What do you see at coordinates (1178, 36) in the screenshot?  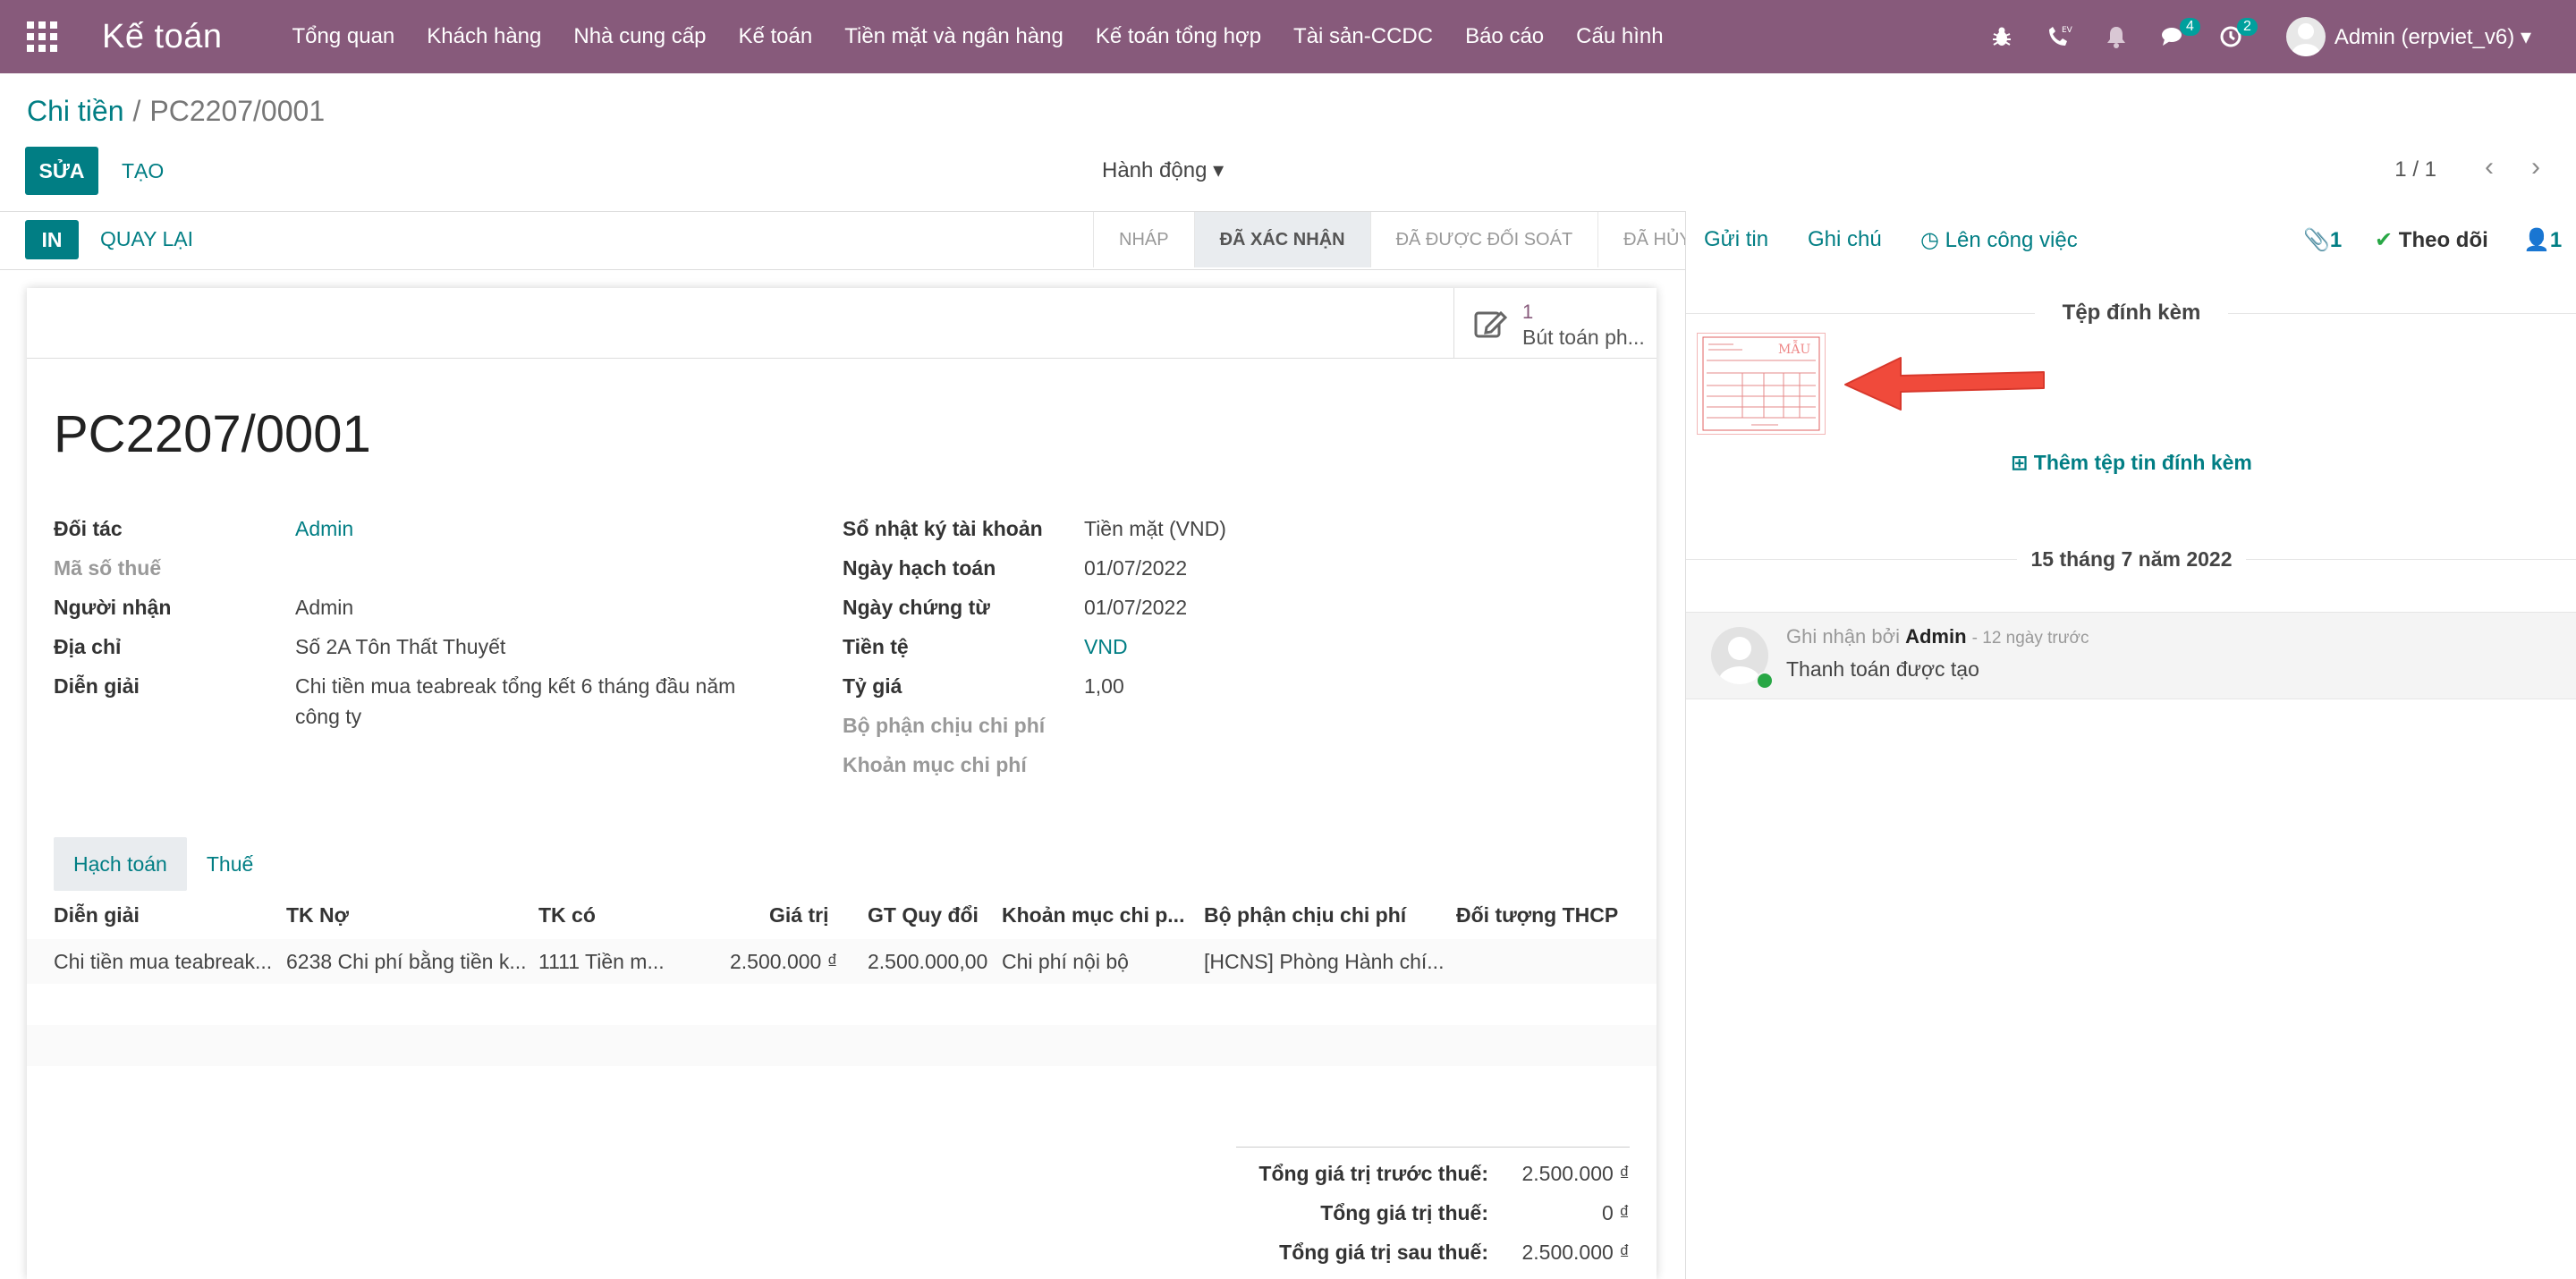 I see `menu-item-general-ledger: Kế toán tổng hợp` at bounding box center [1178, 36].